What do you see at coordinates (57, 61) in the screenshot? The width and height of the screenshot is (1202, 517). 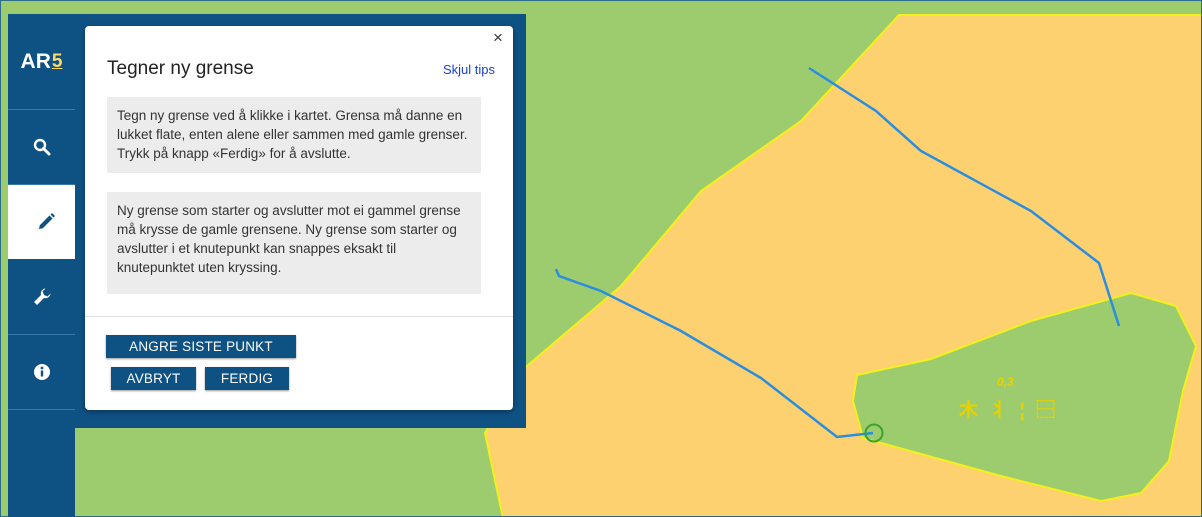 I see `logo-number: 5` at bounding box center [57, 61].